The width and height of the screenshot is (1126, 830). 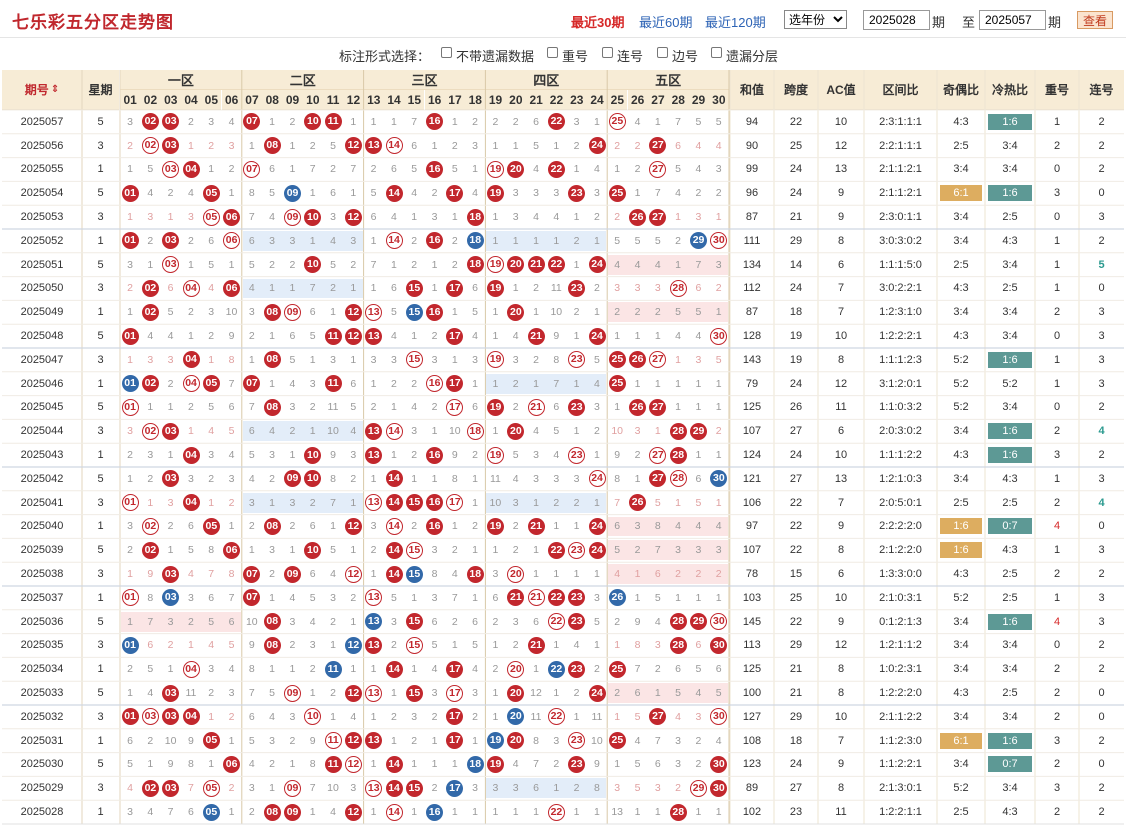 What do you see at coordinates (252, 598) in the screenshot?
I see `number-cell: 07` at bounding box center [252, 598].